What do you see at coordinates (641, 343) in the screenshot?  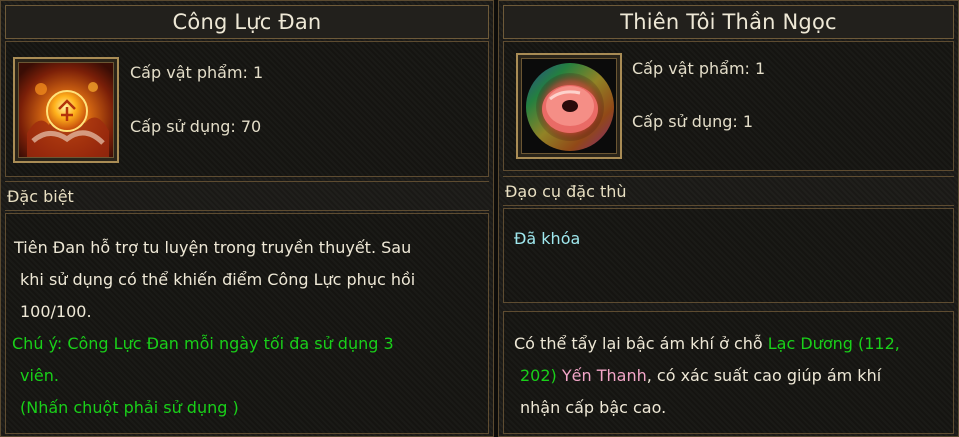 I see `description-text: Có thể tẩy lại bậc ám khí ở chỗ` at bounding box center [641, 343].